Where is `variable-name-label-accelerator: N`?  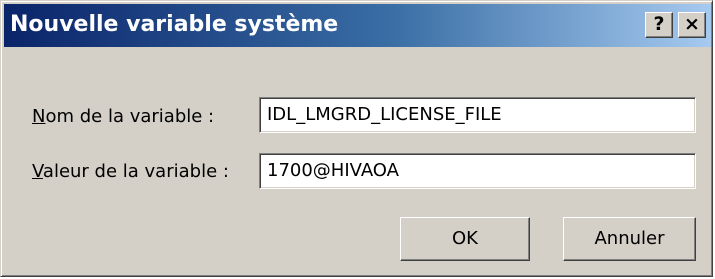
variable-name-label-accelerator: N is located at coordinates (39, 116).